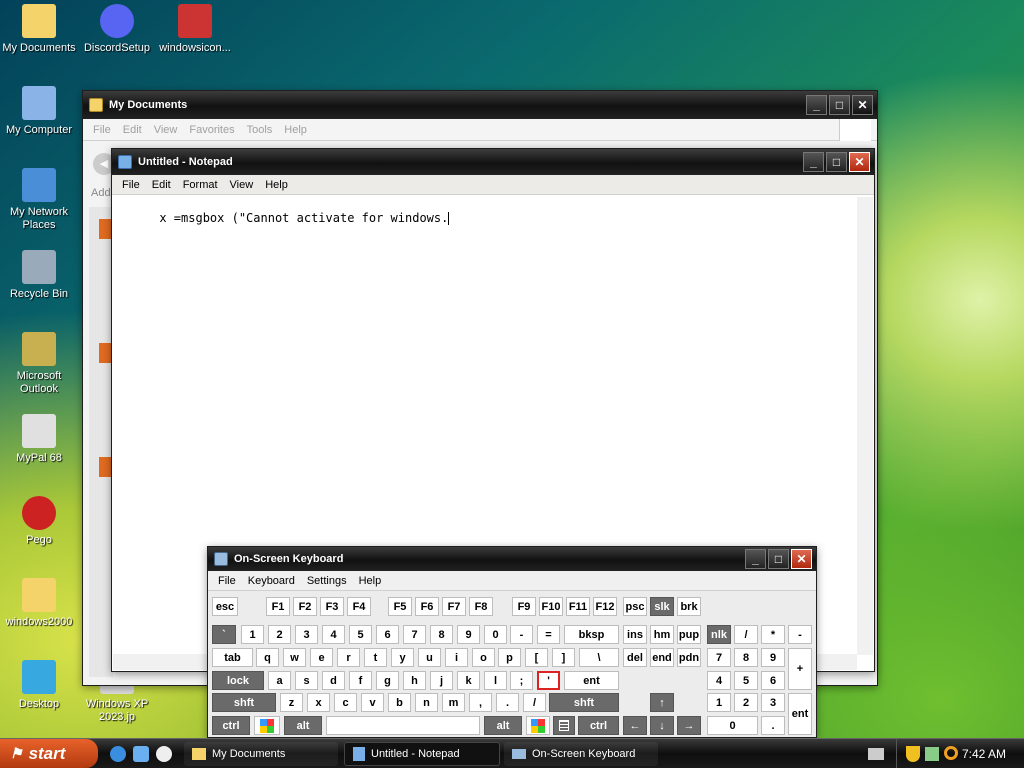 The image size is (1024, 768). What do you see at coordinates (800, 669) in the screenshot?
I see `key-sym102: +` at bounding box center [800, 669].